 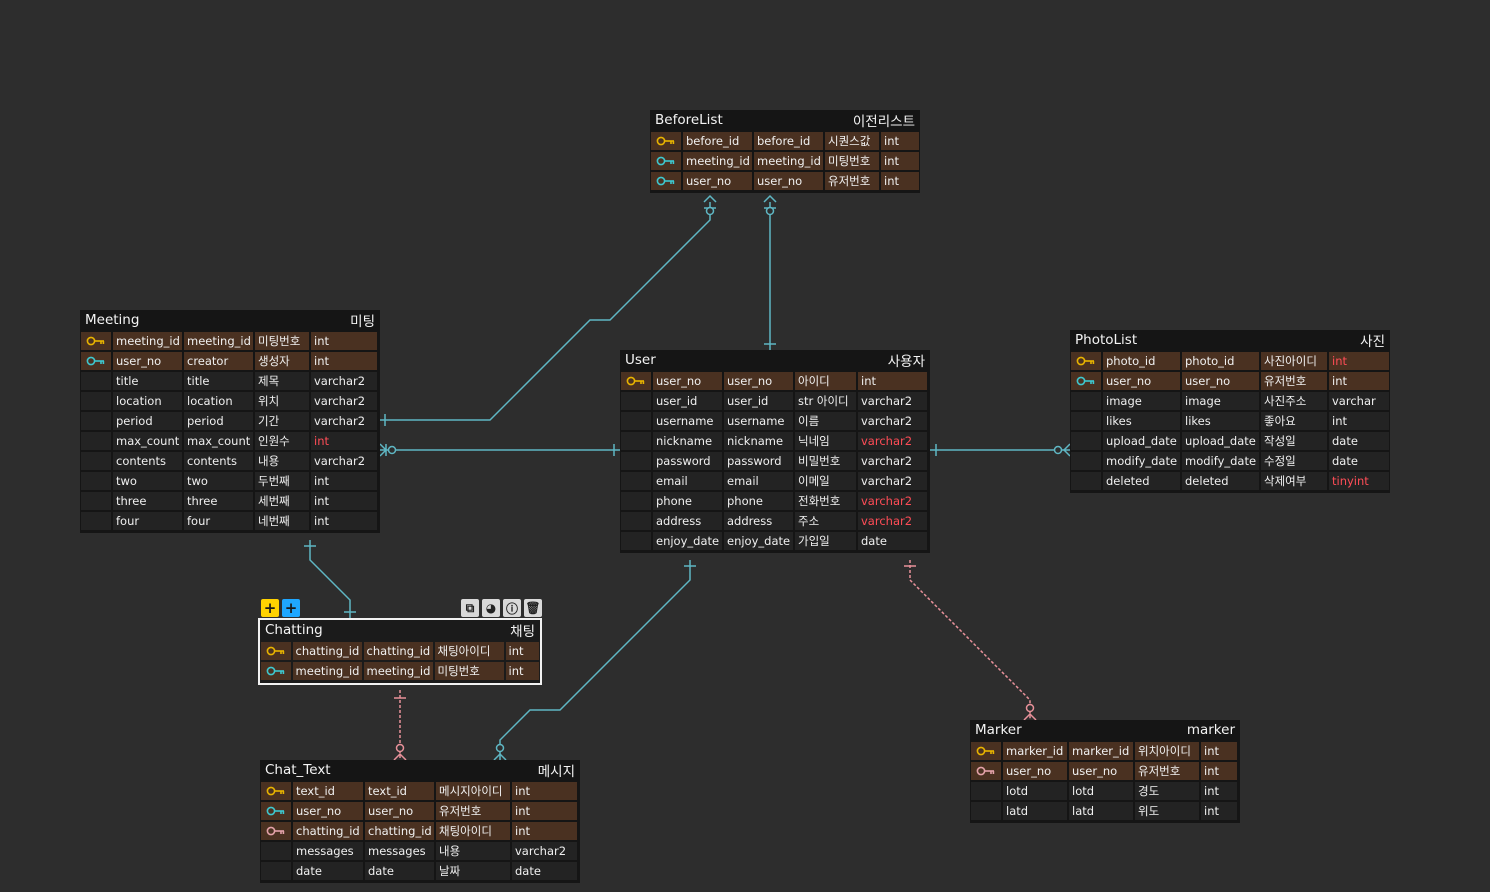 What do you see at coordinates (1035, 751) in the screenshot?
I see `column-name: marker_id` at bounding box center [1035, 751].